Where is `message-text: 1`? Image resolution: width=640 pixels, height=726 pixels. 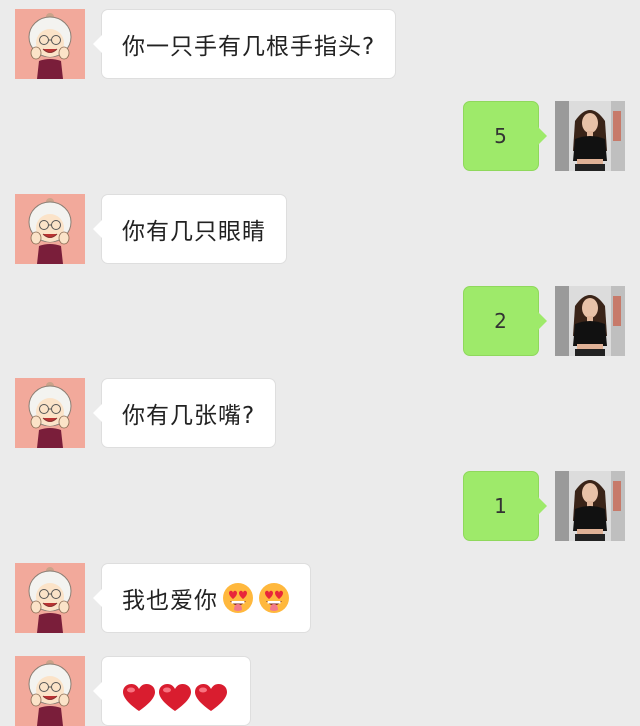 message-text: 1 is located at coordinates (501, 506).